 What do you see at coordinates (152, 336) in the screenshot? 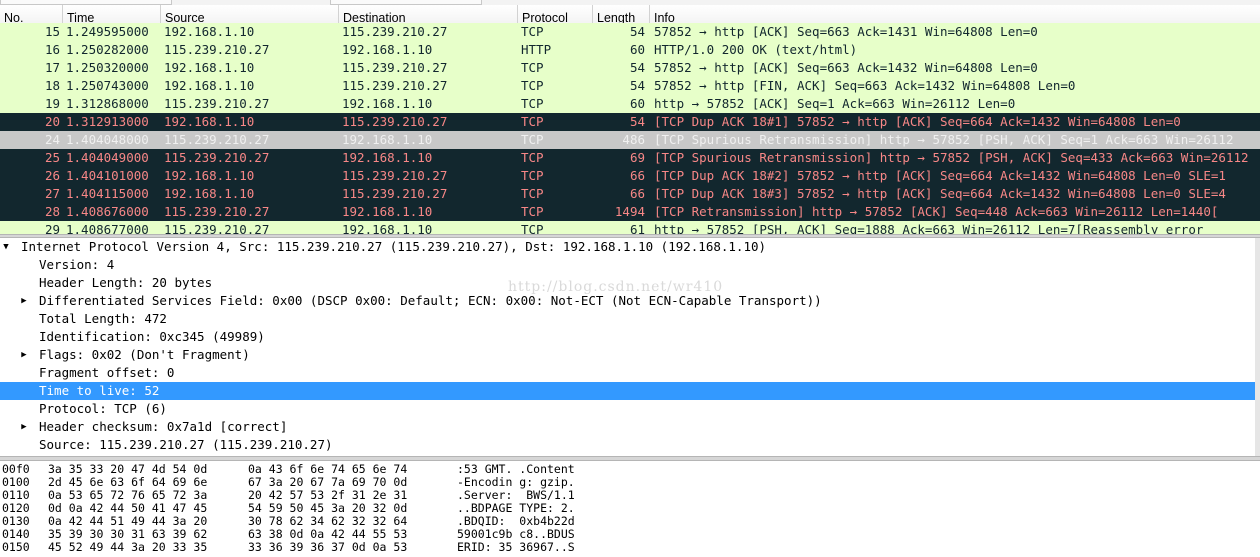
I see `detail-item-text: Identification: 0xc345 (49989)` at bounding box center [152, 336].